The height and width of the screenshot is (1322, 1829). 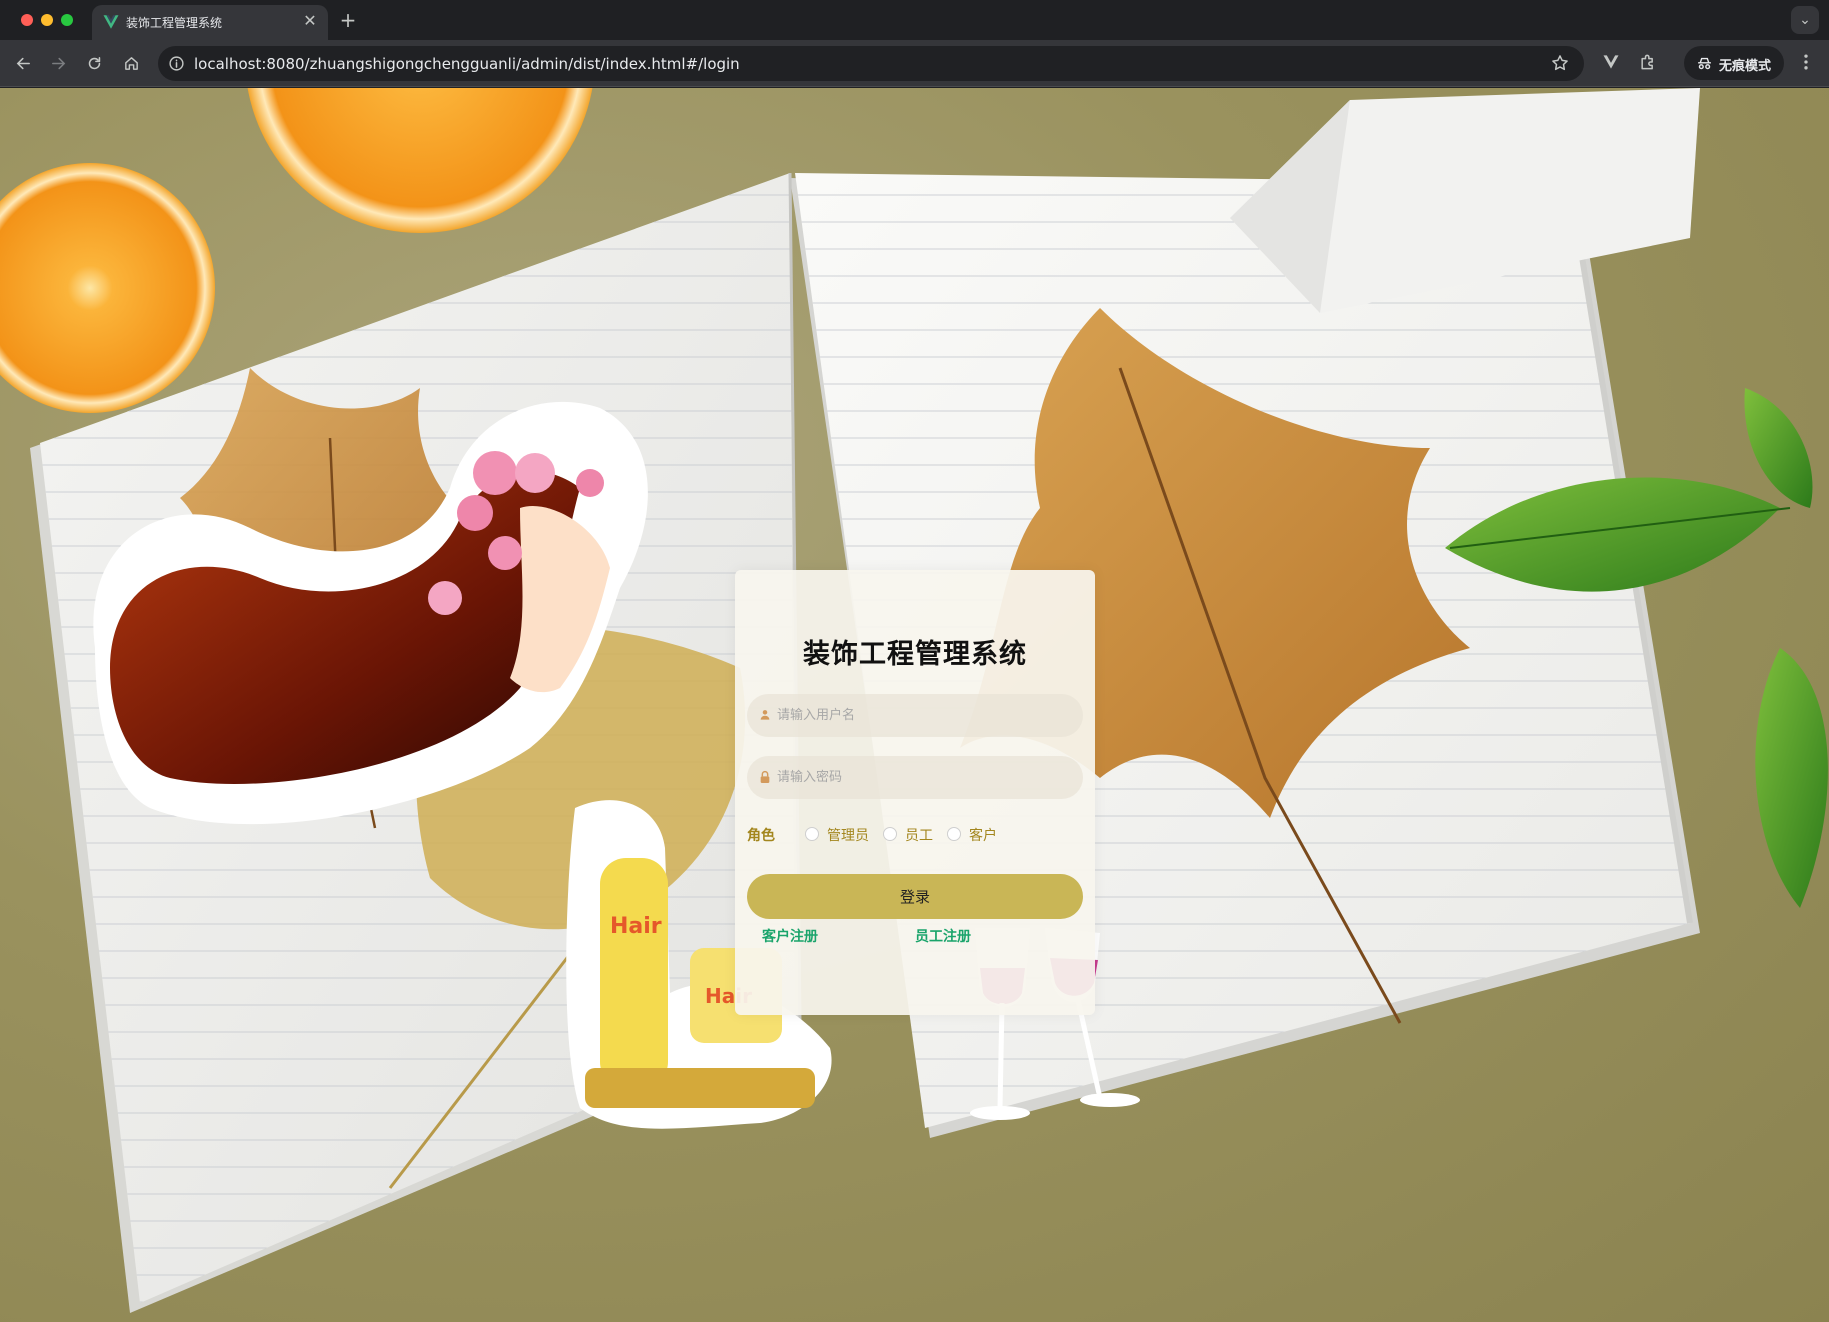 I want to click on new-tab-button: +, so click(x=348, y=20).